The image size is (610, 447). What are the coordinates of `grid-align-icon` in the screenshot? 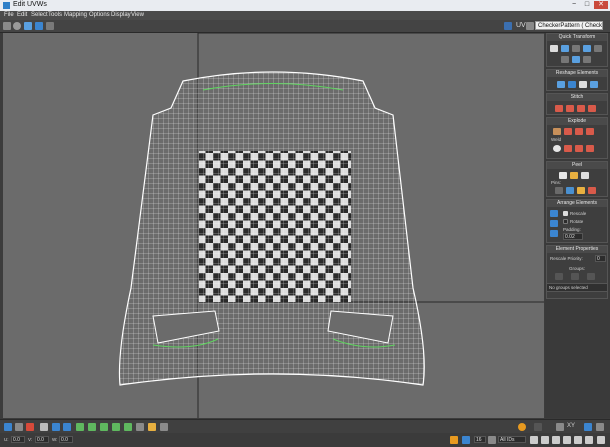 It's located at (583, 84).